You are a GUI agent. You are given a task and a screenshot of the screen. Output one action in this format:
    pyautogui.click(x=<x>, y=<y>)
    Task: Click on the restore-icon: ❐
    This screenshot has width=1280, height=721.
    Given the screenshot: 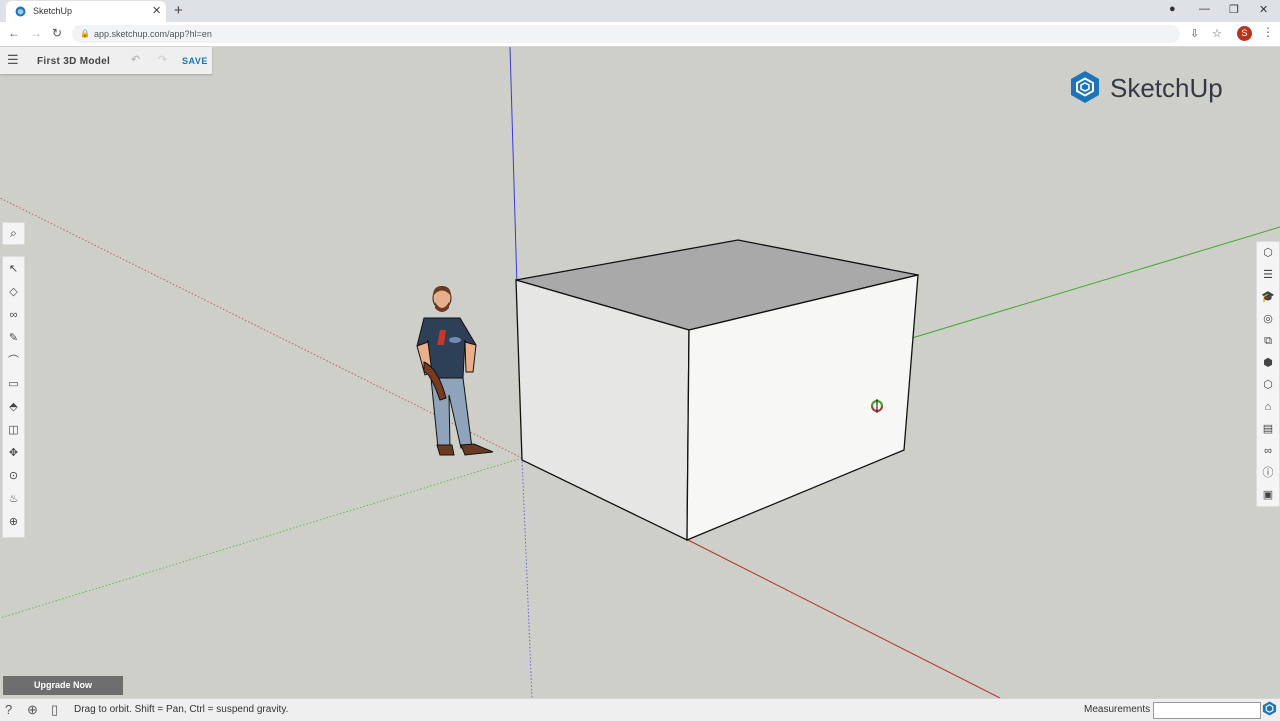 What is the action you would take?
    pyautogui.click(x=1234, y=9)
    